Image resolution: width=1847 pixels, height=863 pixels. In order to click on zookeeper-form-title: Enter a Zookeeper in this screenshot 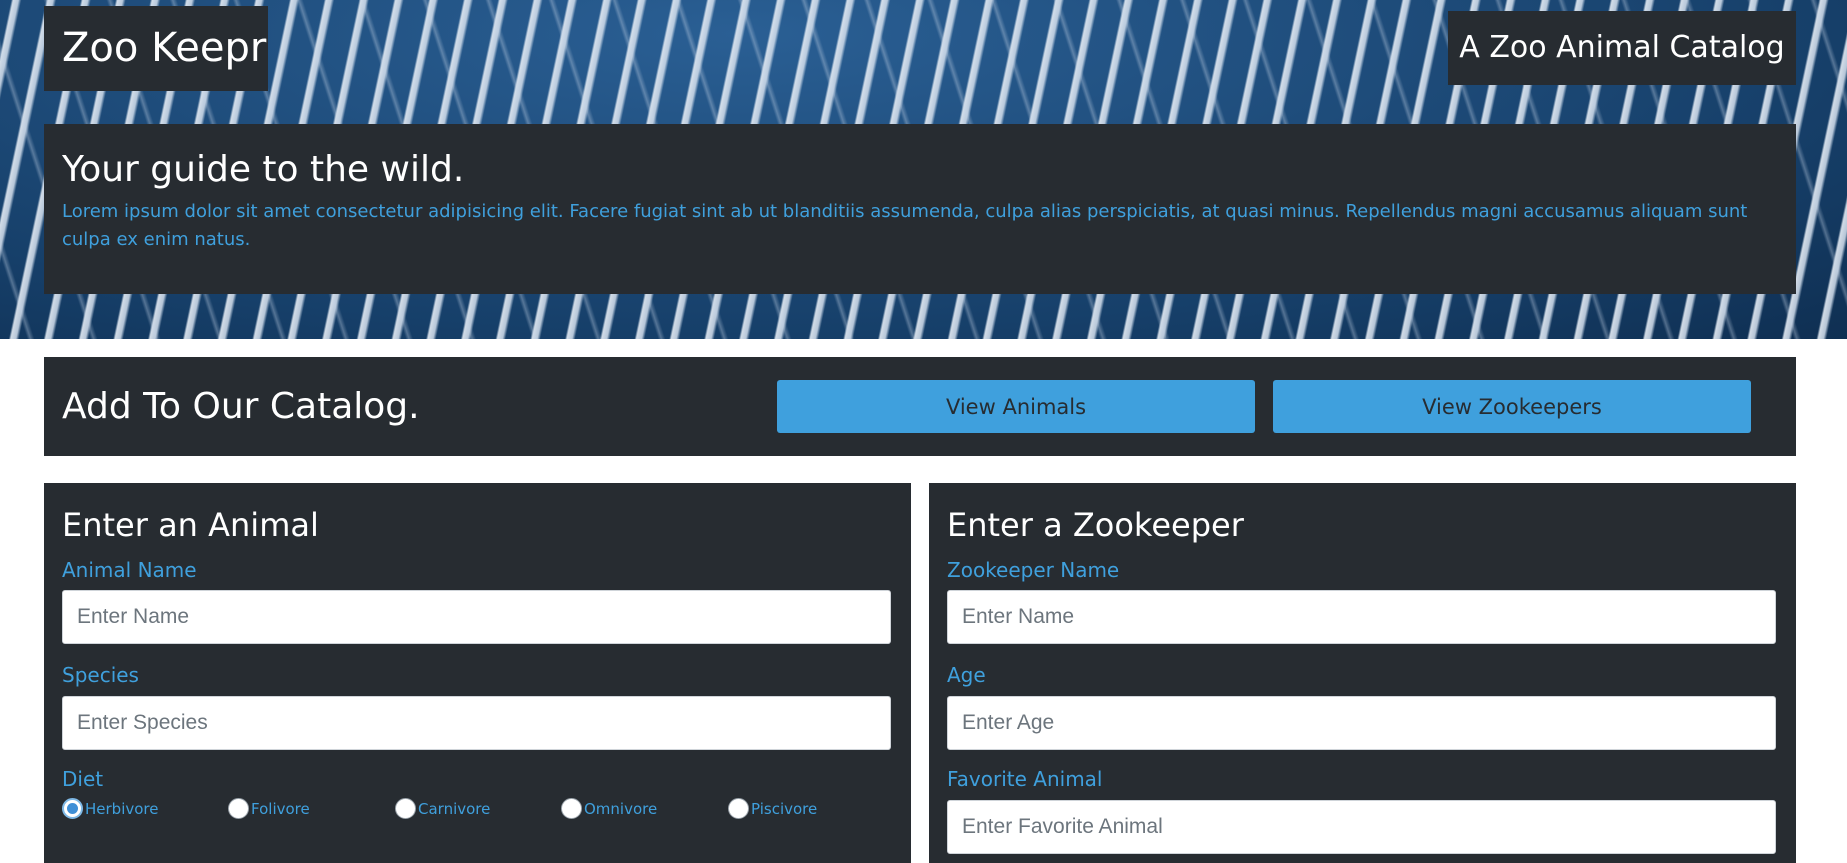, I will do `click(1095, 525)`.